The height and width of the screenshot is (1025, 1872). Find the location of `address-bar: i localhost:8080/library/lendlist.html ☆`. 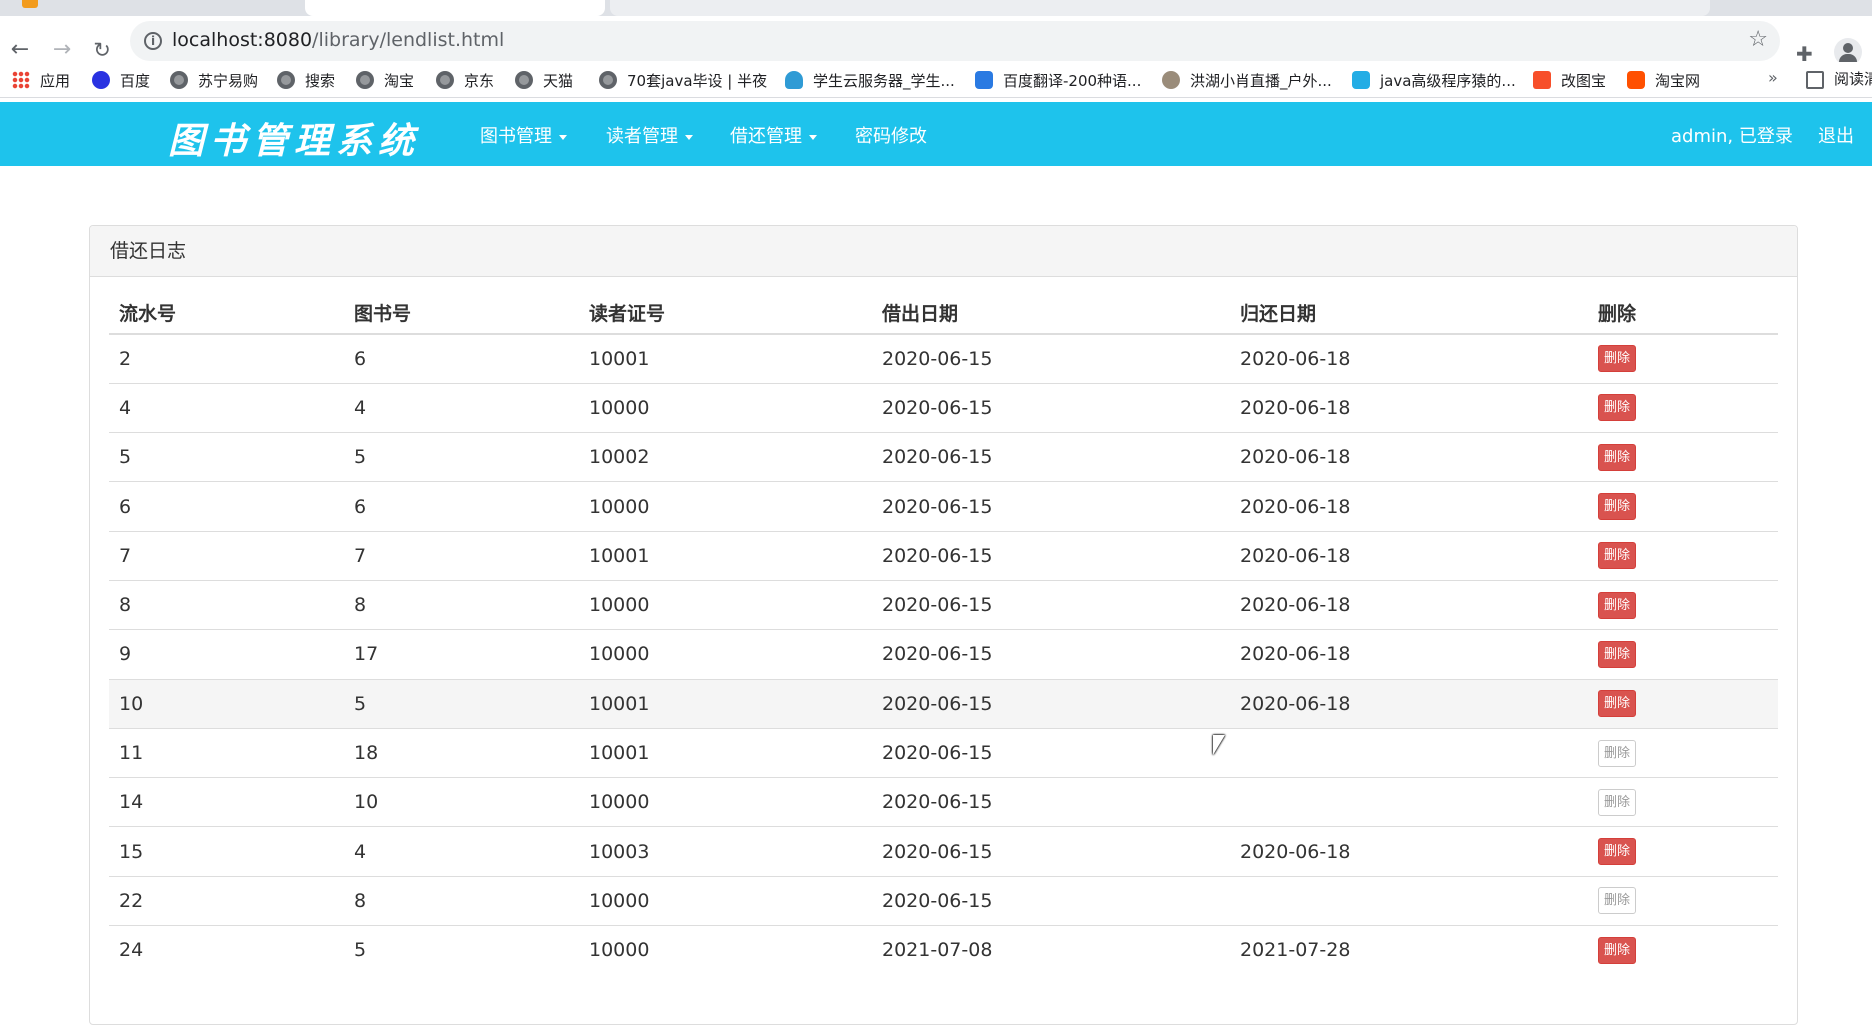

address-bar: i localhost:8080/library/lendlist.html ☆ is located at coordinates (955, 41).